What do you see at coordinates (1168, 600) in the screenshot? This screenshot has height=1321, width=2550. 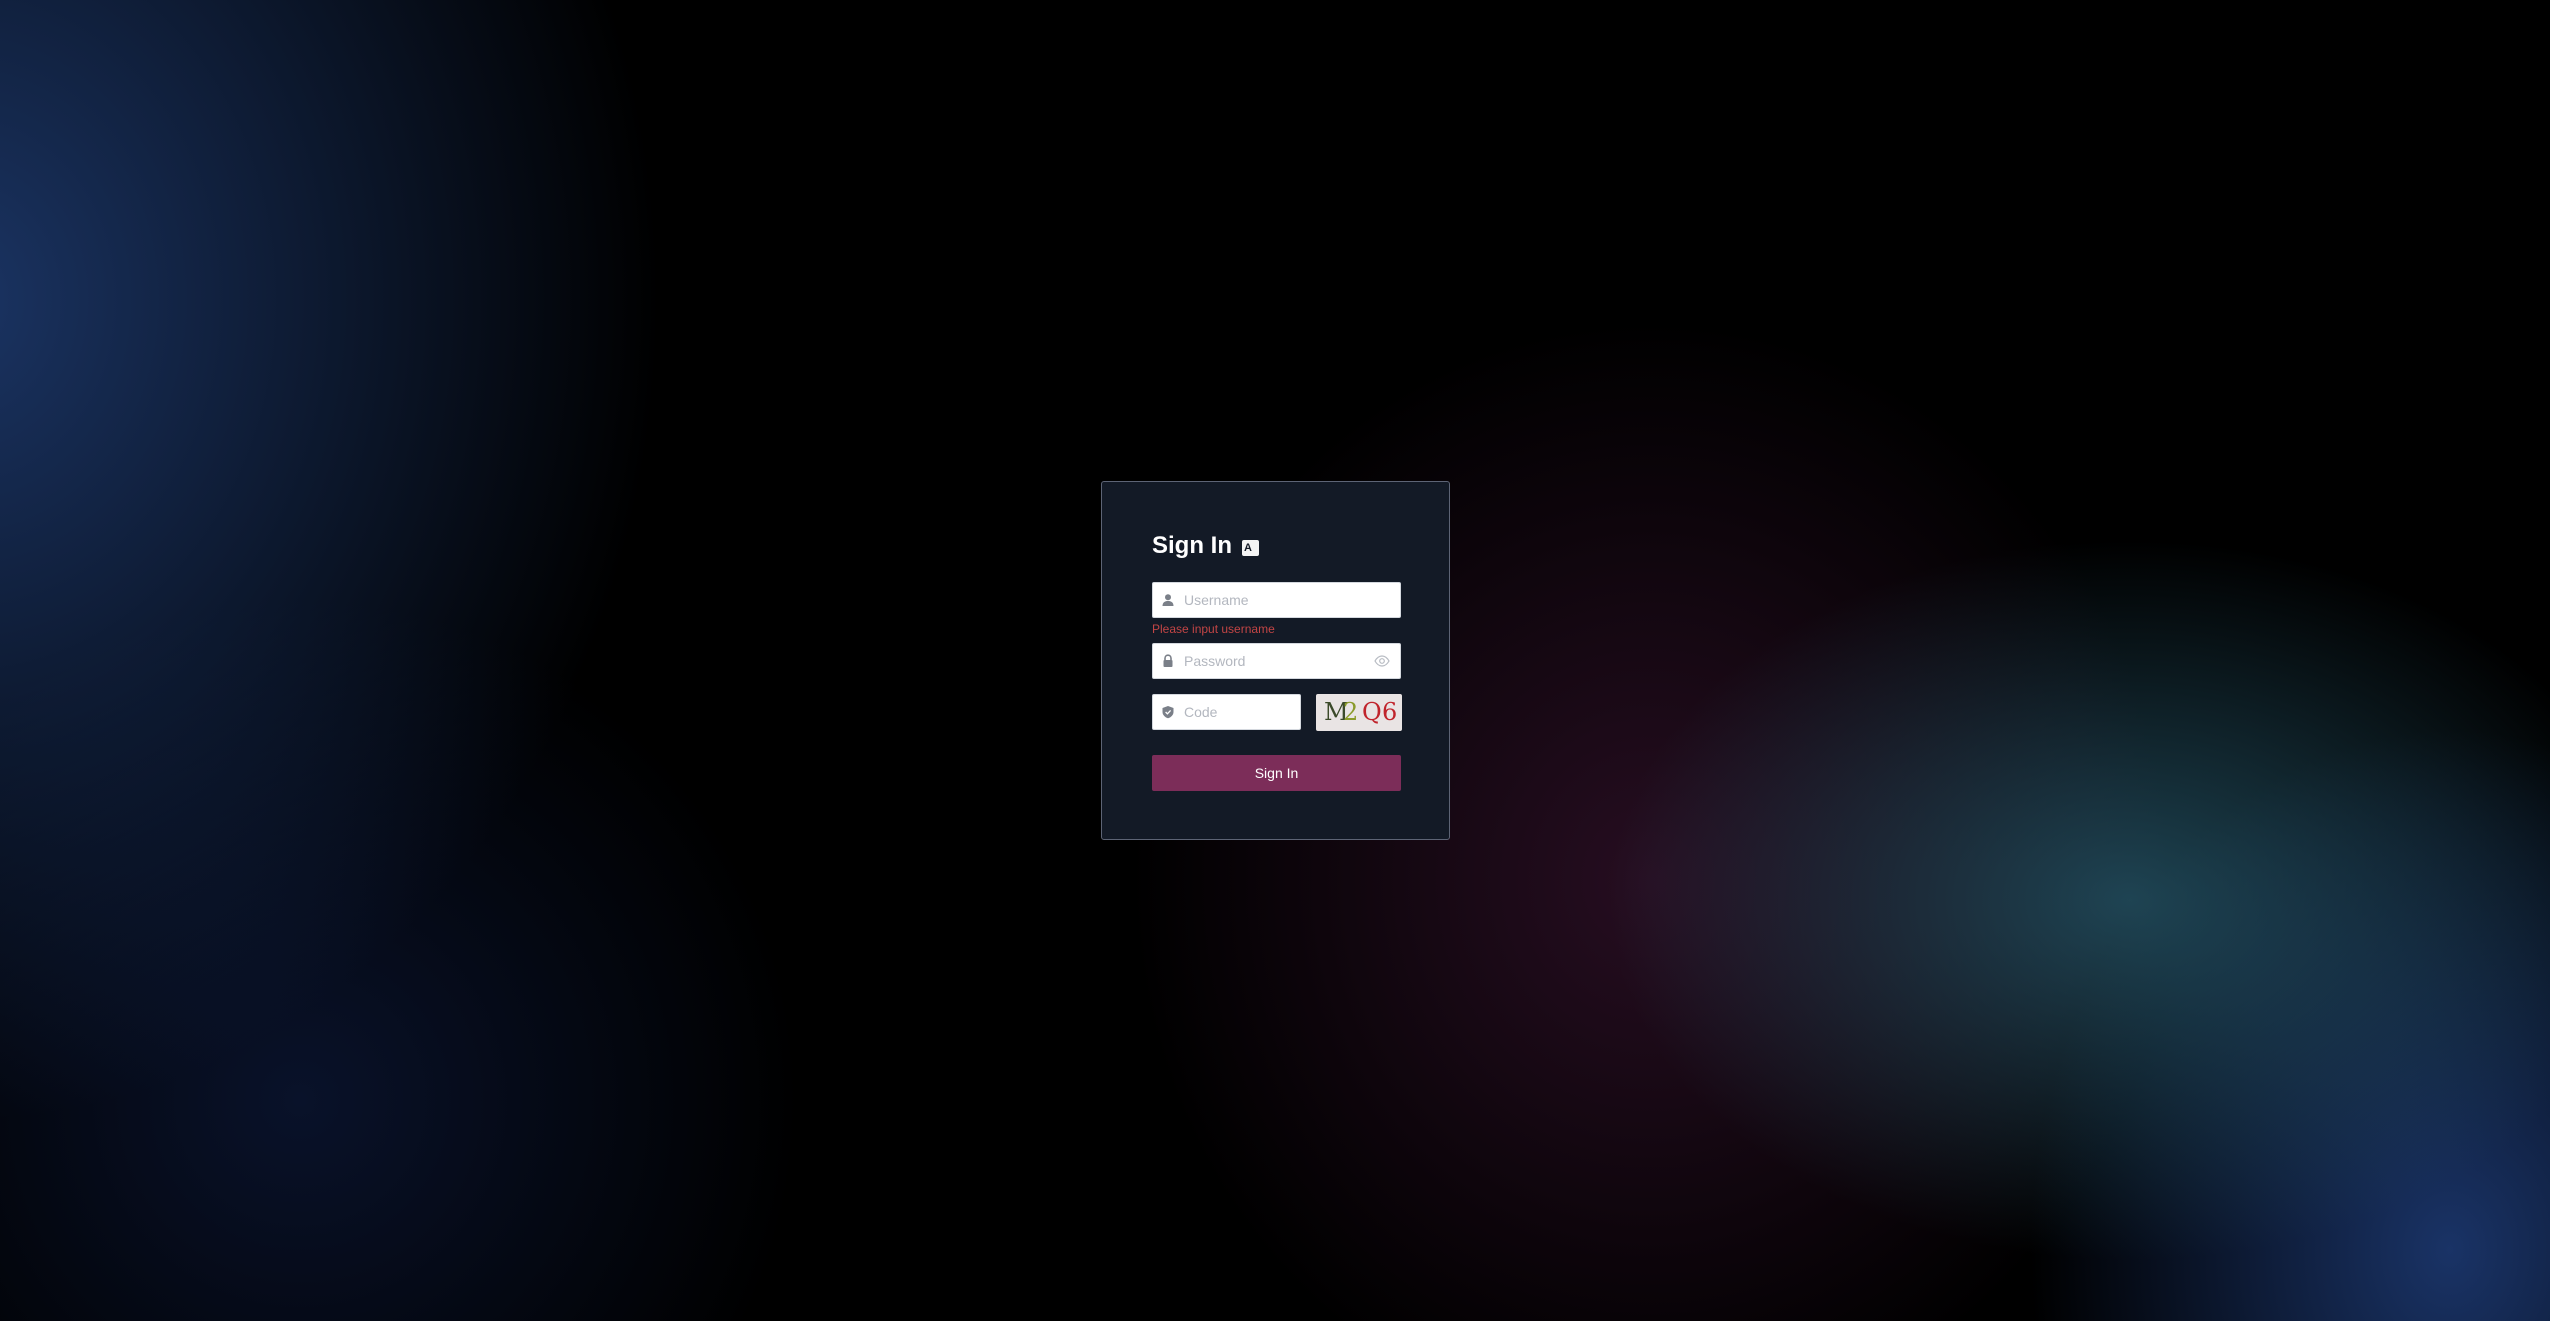 I see `user-icon` at bounding box center [1168, 600].